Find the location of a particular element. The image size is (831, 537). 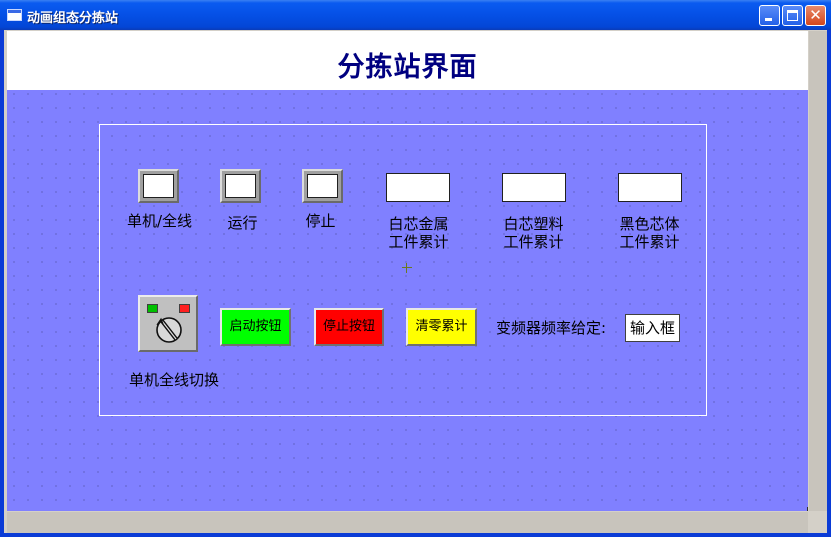

vertical-scrollbar is located at coordinates (818, 271).